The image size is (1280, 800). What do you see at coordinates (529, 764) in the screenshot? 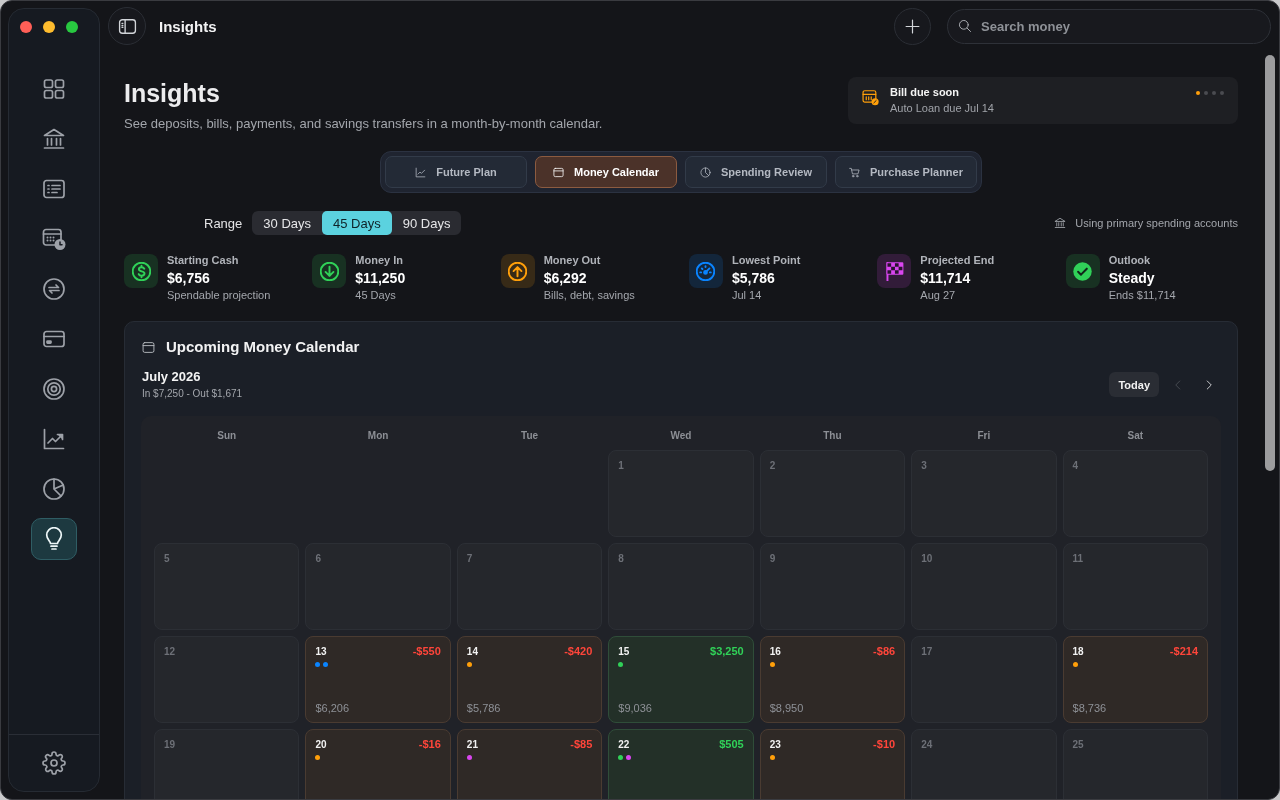
I see `day-cell: 21 -$85` at bounding box center [529, 764].